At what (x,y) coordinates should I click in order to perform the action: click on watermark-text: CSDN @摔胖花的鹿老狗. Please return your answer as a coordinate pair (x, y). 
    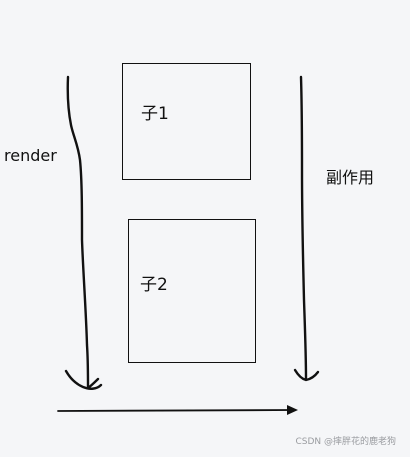
    Looking at the image, I should click on (345, 442).